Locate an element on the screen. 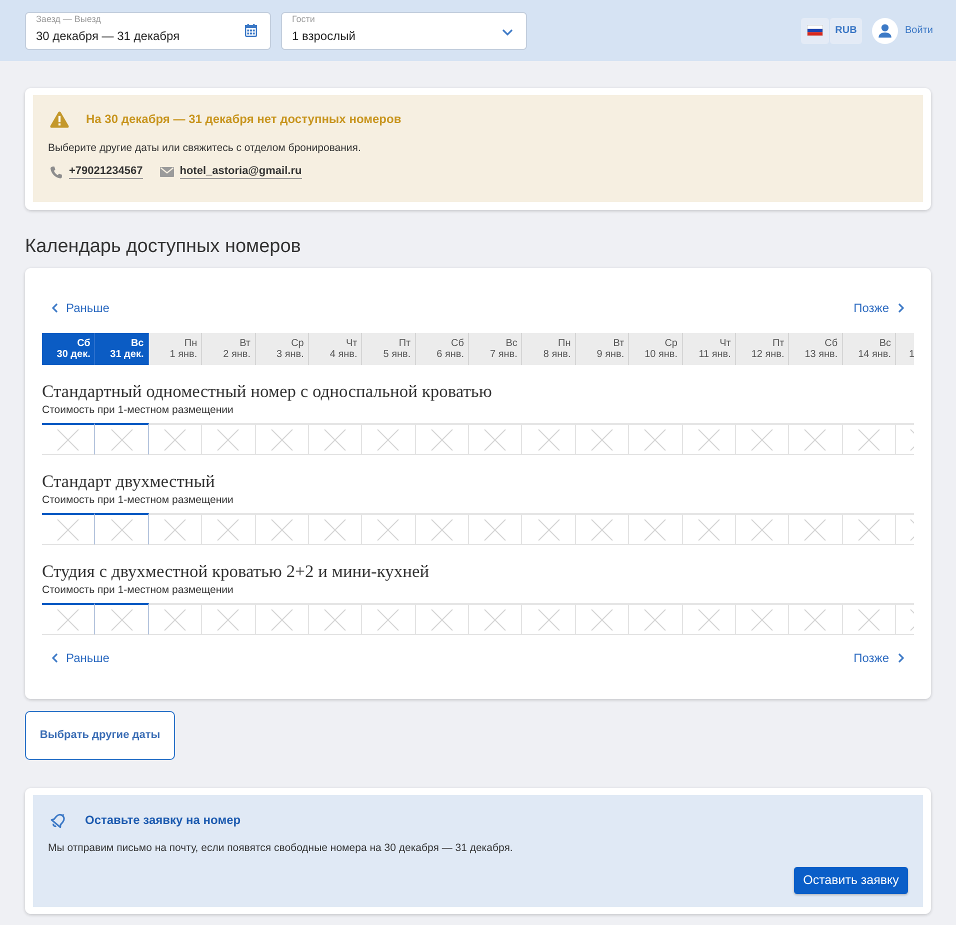  room-title: Студия с двухместной кроватью 2+2 и мини-кухней is located at coordinates (236, 571).